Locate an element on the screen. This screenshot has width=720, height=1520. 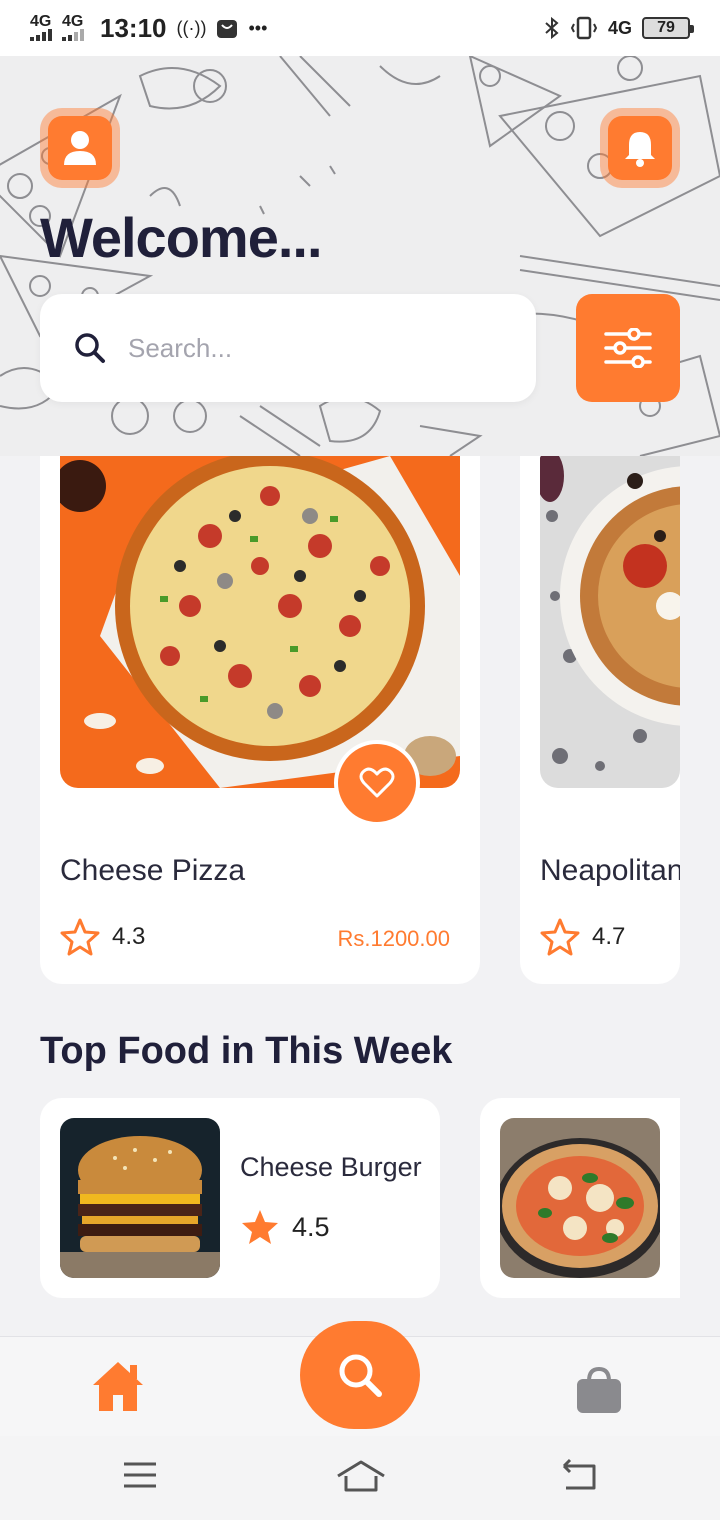
home-outline-icon is located at coordinates (361, 1476).